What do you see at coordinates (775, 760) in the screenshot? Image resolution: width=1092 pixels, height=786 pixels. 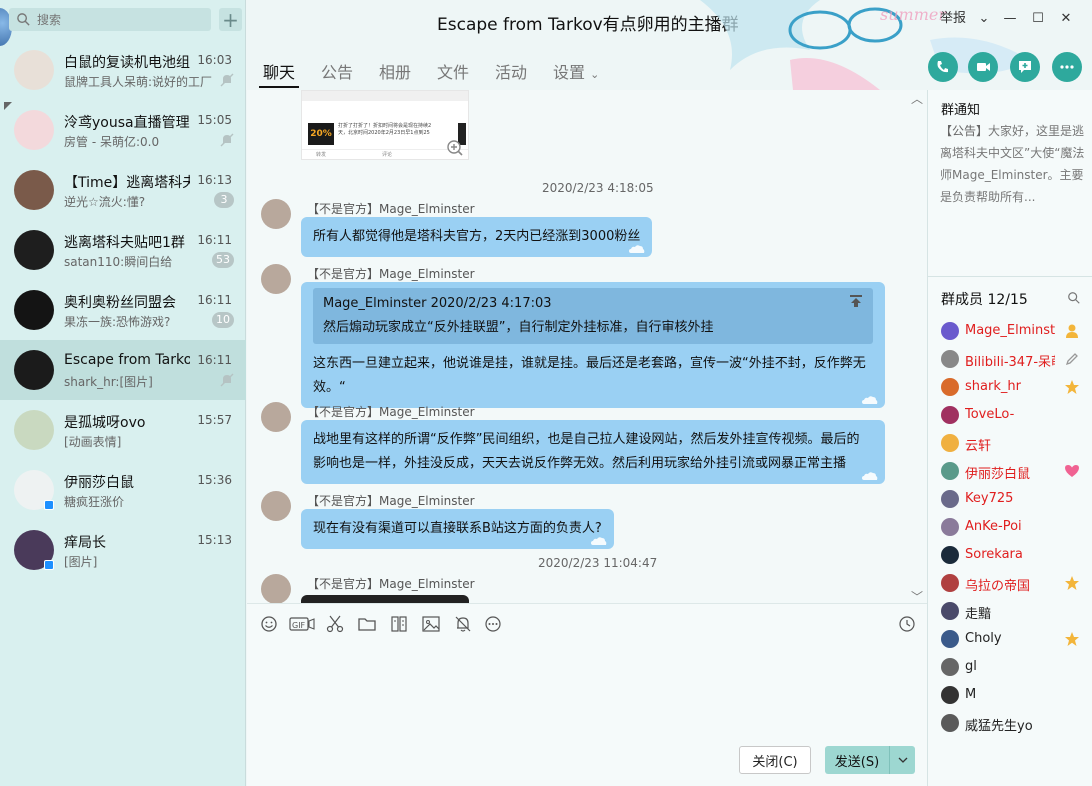 I see `close-button: 关闭(C)` at bounding box center [775, 760].